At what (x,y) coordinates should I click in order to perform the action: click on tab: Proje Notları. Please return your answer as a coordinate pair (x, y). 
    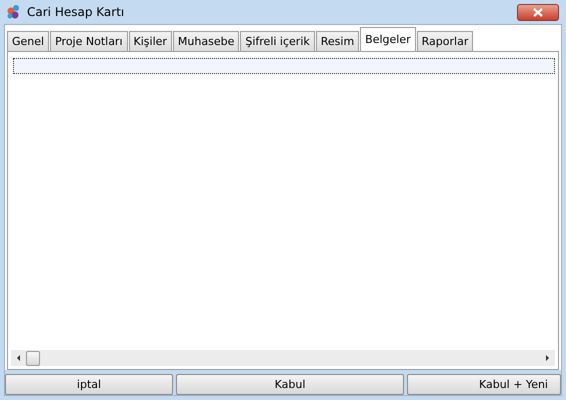
    Looking at the image, I should click on (89, 41).